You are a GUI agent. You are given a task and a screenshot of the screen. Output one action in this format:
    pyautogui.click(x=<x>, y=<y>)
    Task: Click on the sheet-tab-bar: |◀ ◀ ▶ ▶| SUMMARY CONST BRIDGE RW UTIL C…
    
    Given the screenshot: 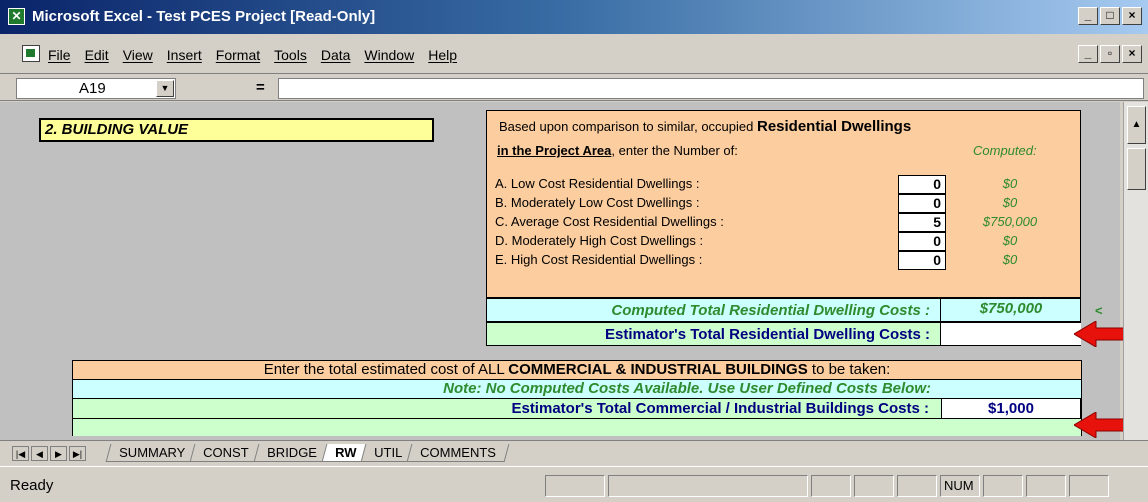 What is the action you would take?
    pyautogui.click(x=574, y=452)
    